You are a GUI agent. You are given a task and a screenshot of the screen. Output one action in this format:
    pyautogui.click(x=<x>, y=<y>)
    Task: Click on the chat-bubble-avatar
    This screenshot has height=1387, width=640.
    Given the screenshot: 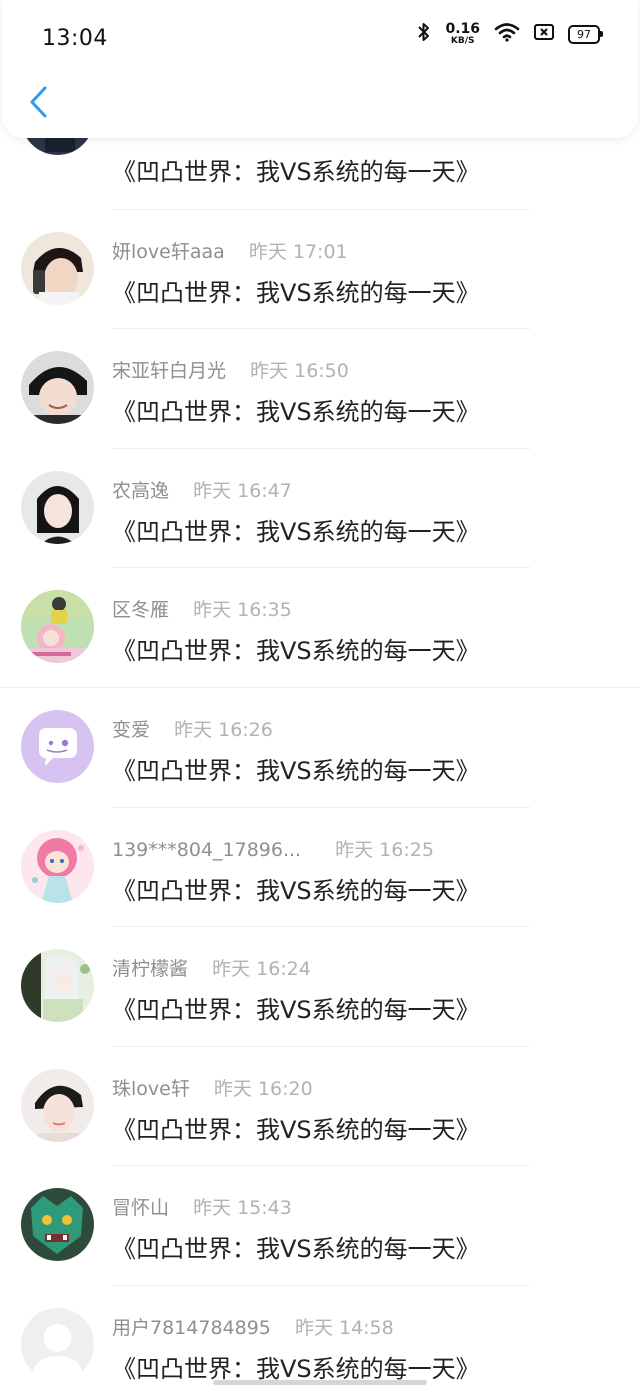 What is the action you would take?
    pyautogui.click(x=57, y=746)
    